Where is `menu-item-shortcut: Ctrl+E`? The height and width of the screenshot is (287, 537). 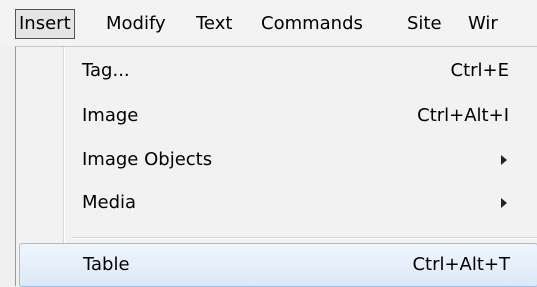 menu-item-shortcut: Ctrl+E is located at coordinates (479, 70).